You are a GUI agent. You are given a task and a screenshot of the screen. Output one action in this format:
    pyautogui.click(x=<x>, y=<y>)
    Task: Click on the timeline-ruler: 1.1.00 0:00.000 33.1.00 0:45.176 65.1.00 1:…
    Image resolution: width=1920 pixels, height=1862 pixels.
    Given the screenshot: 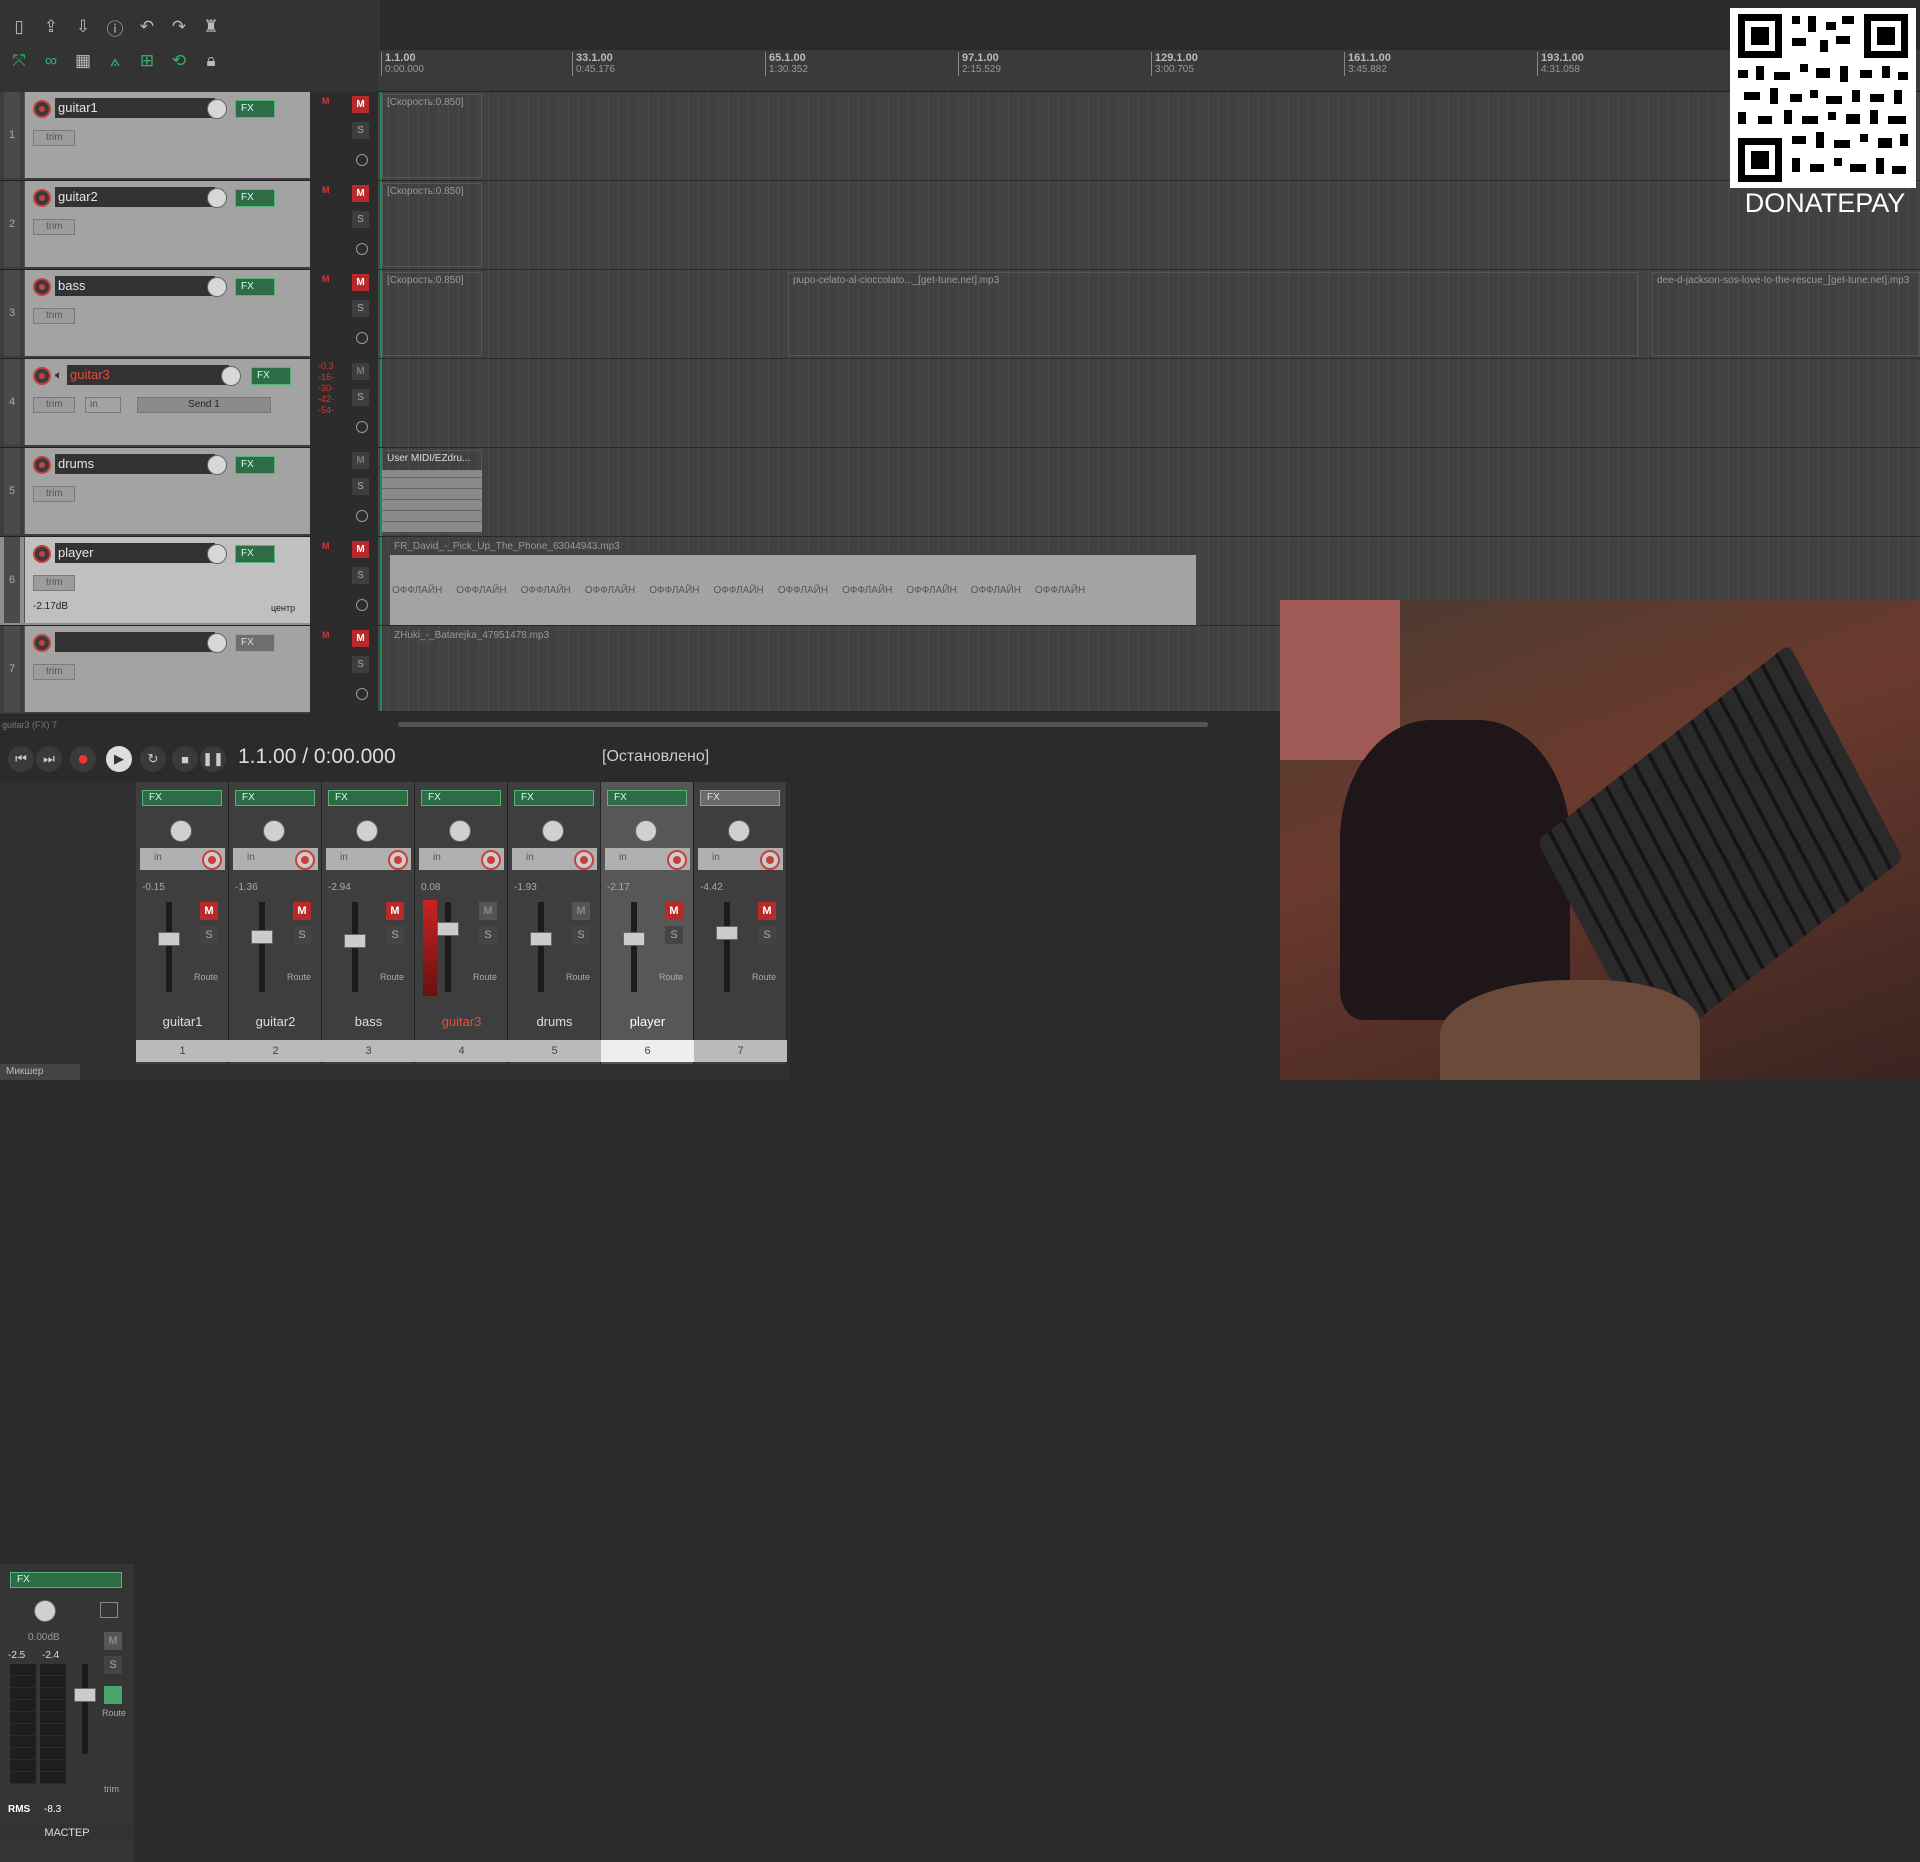 What is the action you would take?
    pyautogui.click(x=1149, y=71)
    